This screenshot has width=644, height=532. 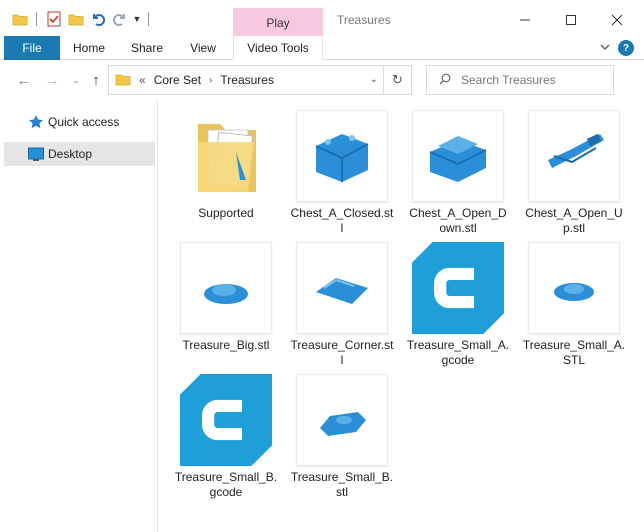 What do you see at coordinates (342, 484) in the screenshot?
I see `file-name: Treasure_Small_B.stl` at bounding box center [342, 484].